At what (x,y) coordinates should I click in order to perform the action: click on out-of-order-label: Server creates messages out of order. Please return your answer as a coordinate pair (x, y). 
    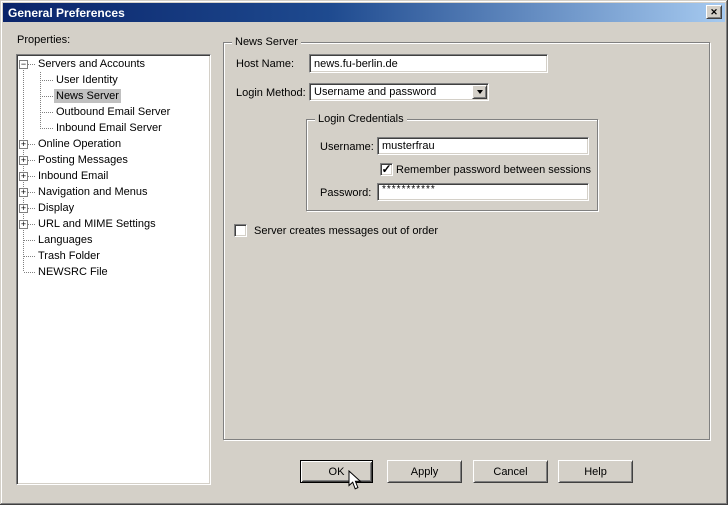
    Looking at the image, I should click on (346, 231).